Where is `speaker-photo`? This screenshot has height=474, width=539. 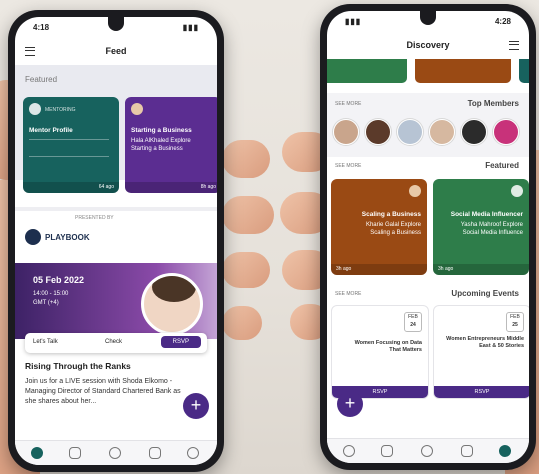 speaker-photo is located at coordinates (172, 304).